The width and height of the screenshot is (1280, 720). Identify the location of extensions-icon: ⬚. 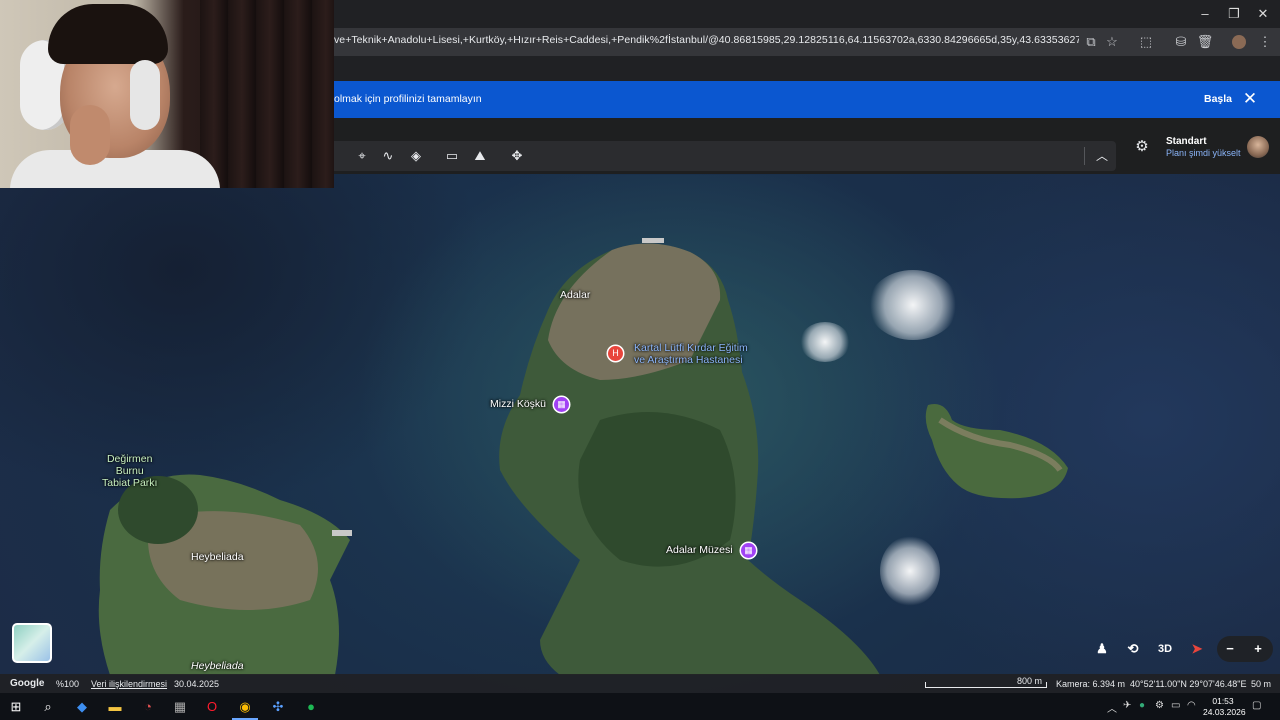
(1146, 42).